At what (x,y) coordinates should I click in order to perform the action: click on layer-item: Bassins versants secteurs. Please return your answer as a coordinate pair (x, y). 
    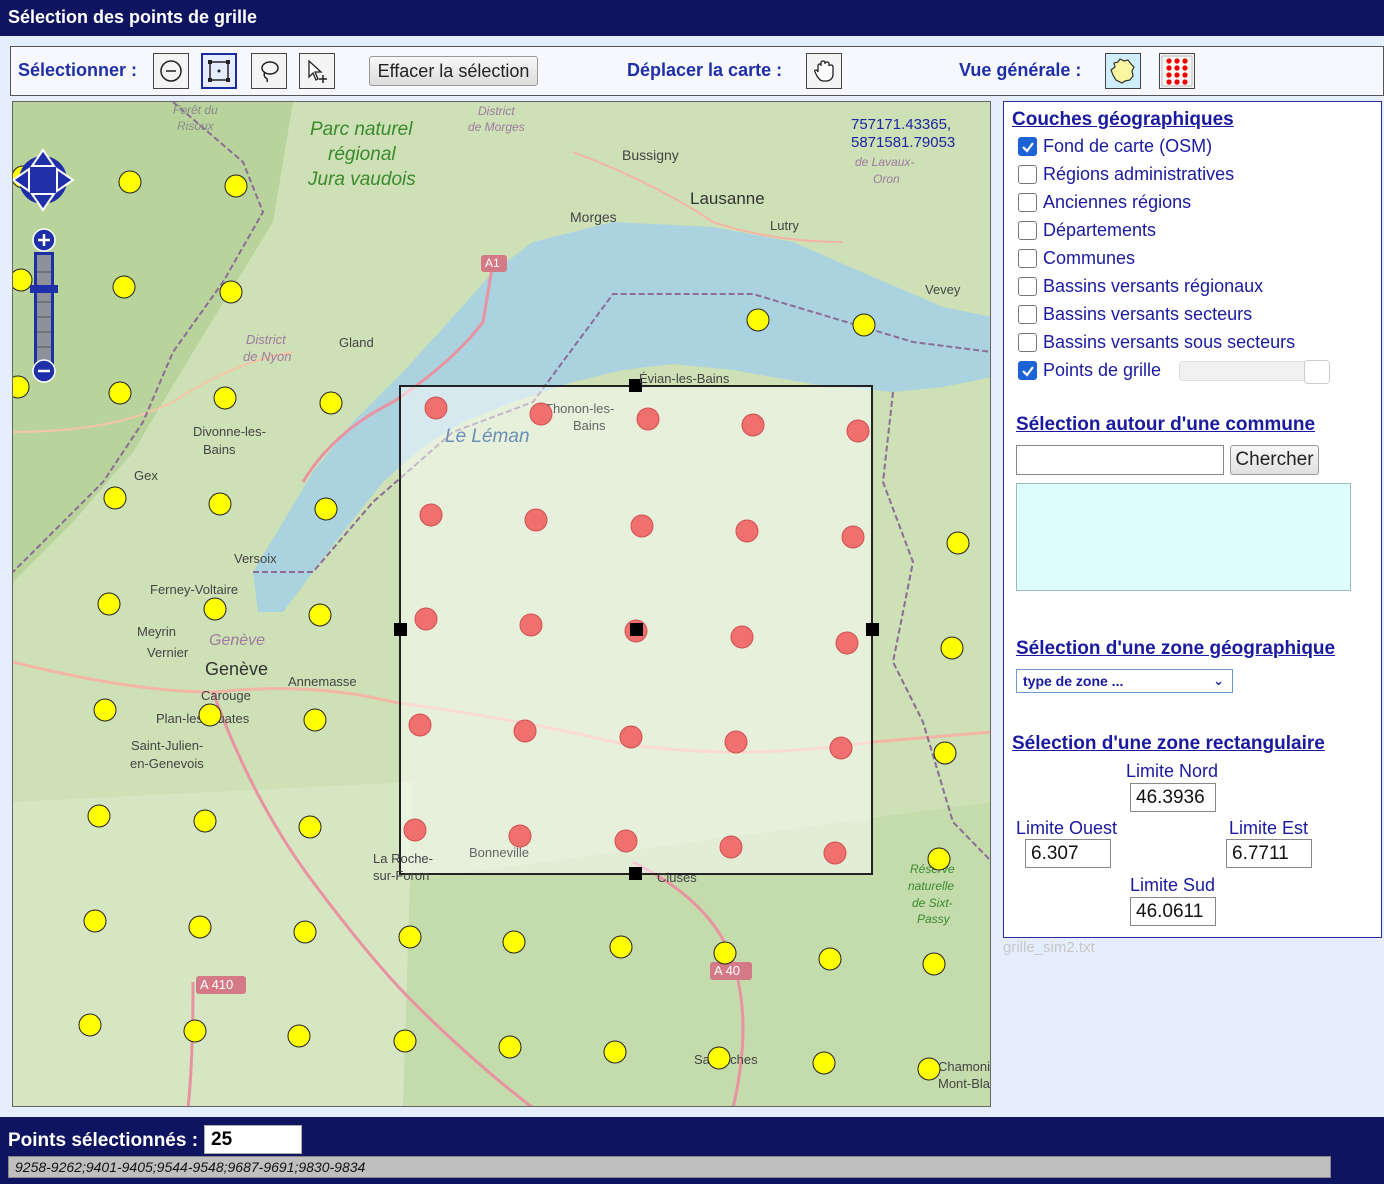
    Looking at the image, I should click on (1135, 314).